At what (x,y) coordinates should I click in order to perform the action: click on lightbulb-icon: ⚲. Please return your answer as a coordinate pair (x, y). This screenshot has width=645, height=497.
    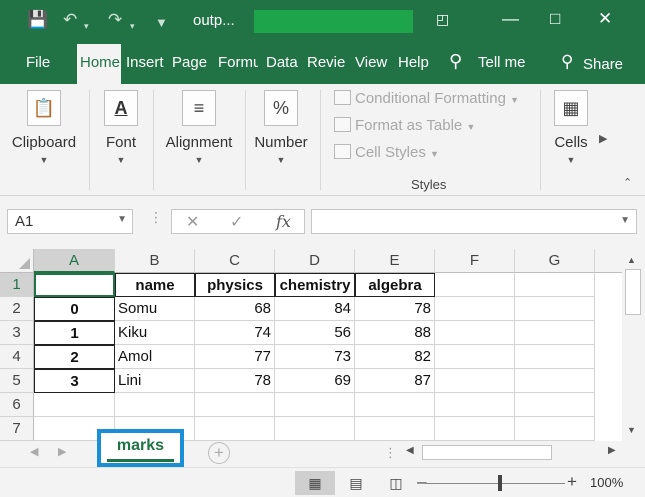
    Looking at the image, I should click on (455, 61).